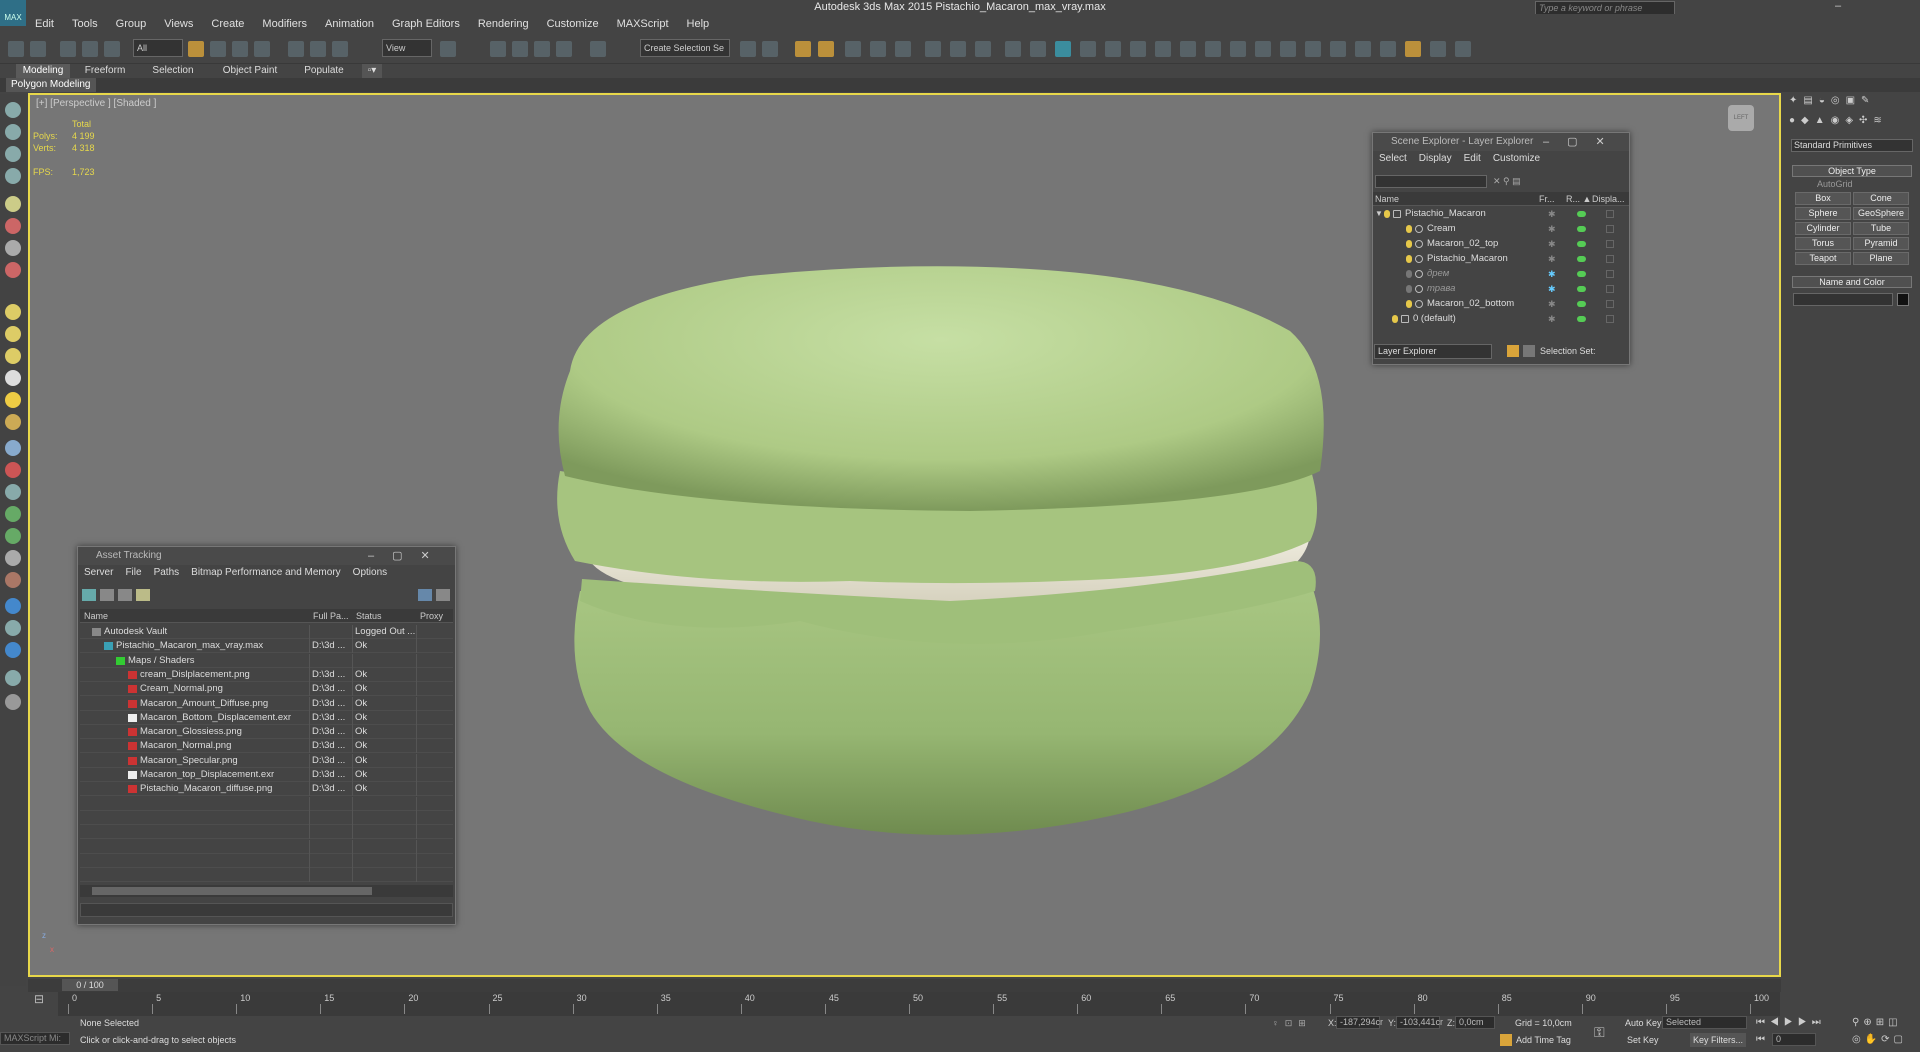 Image resolution: width=1920 pixels, height=1052 pixels. I want to click on track-bar-icon: ⊟, so click(44, 1002).